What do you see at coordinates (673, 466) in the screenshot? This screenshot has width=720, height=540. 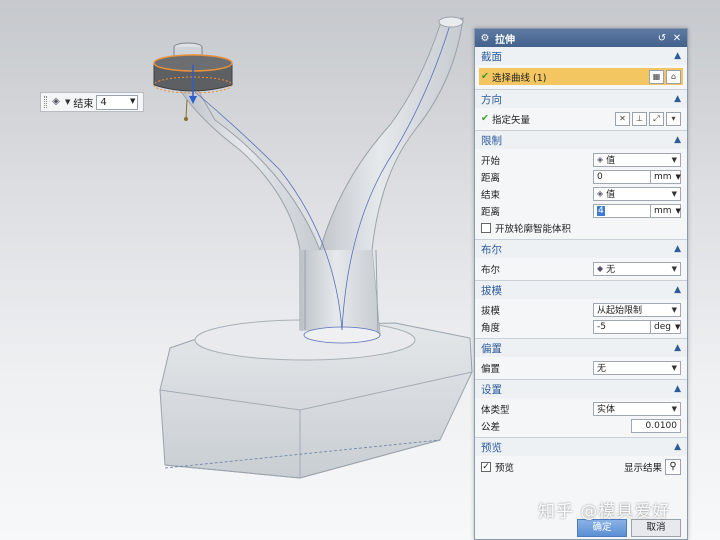 I see `magnifier-icon: ⚲` at bounding box center [673, 466].